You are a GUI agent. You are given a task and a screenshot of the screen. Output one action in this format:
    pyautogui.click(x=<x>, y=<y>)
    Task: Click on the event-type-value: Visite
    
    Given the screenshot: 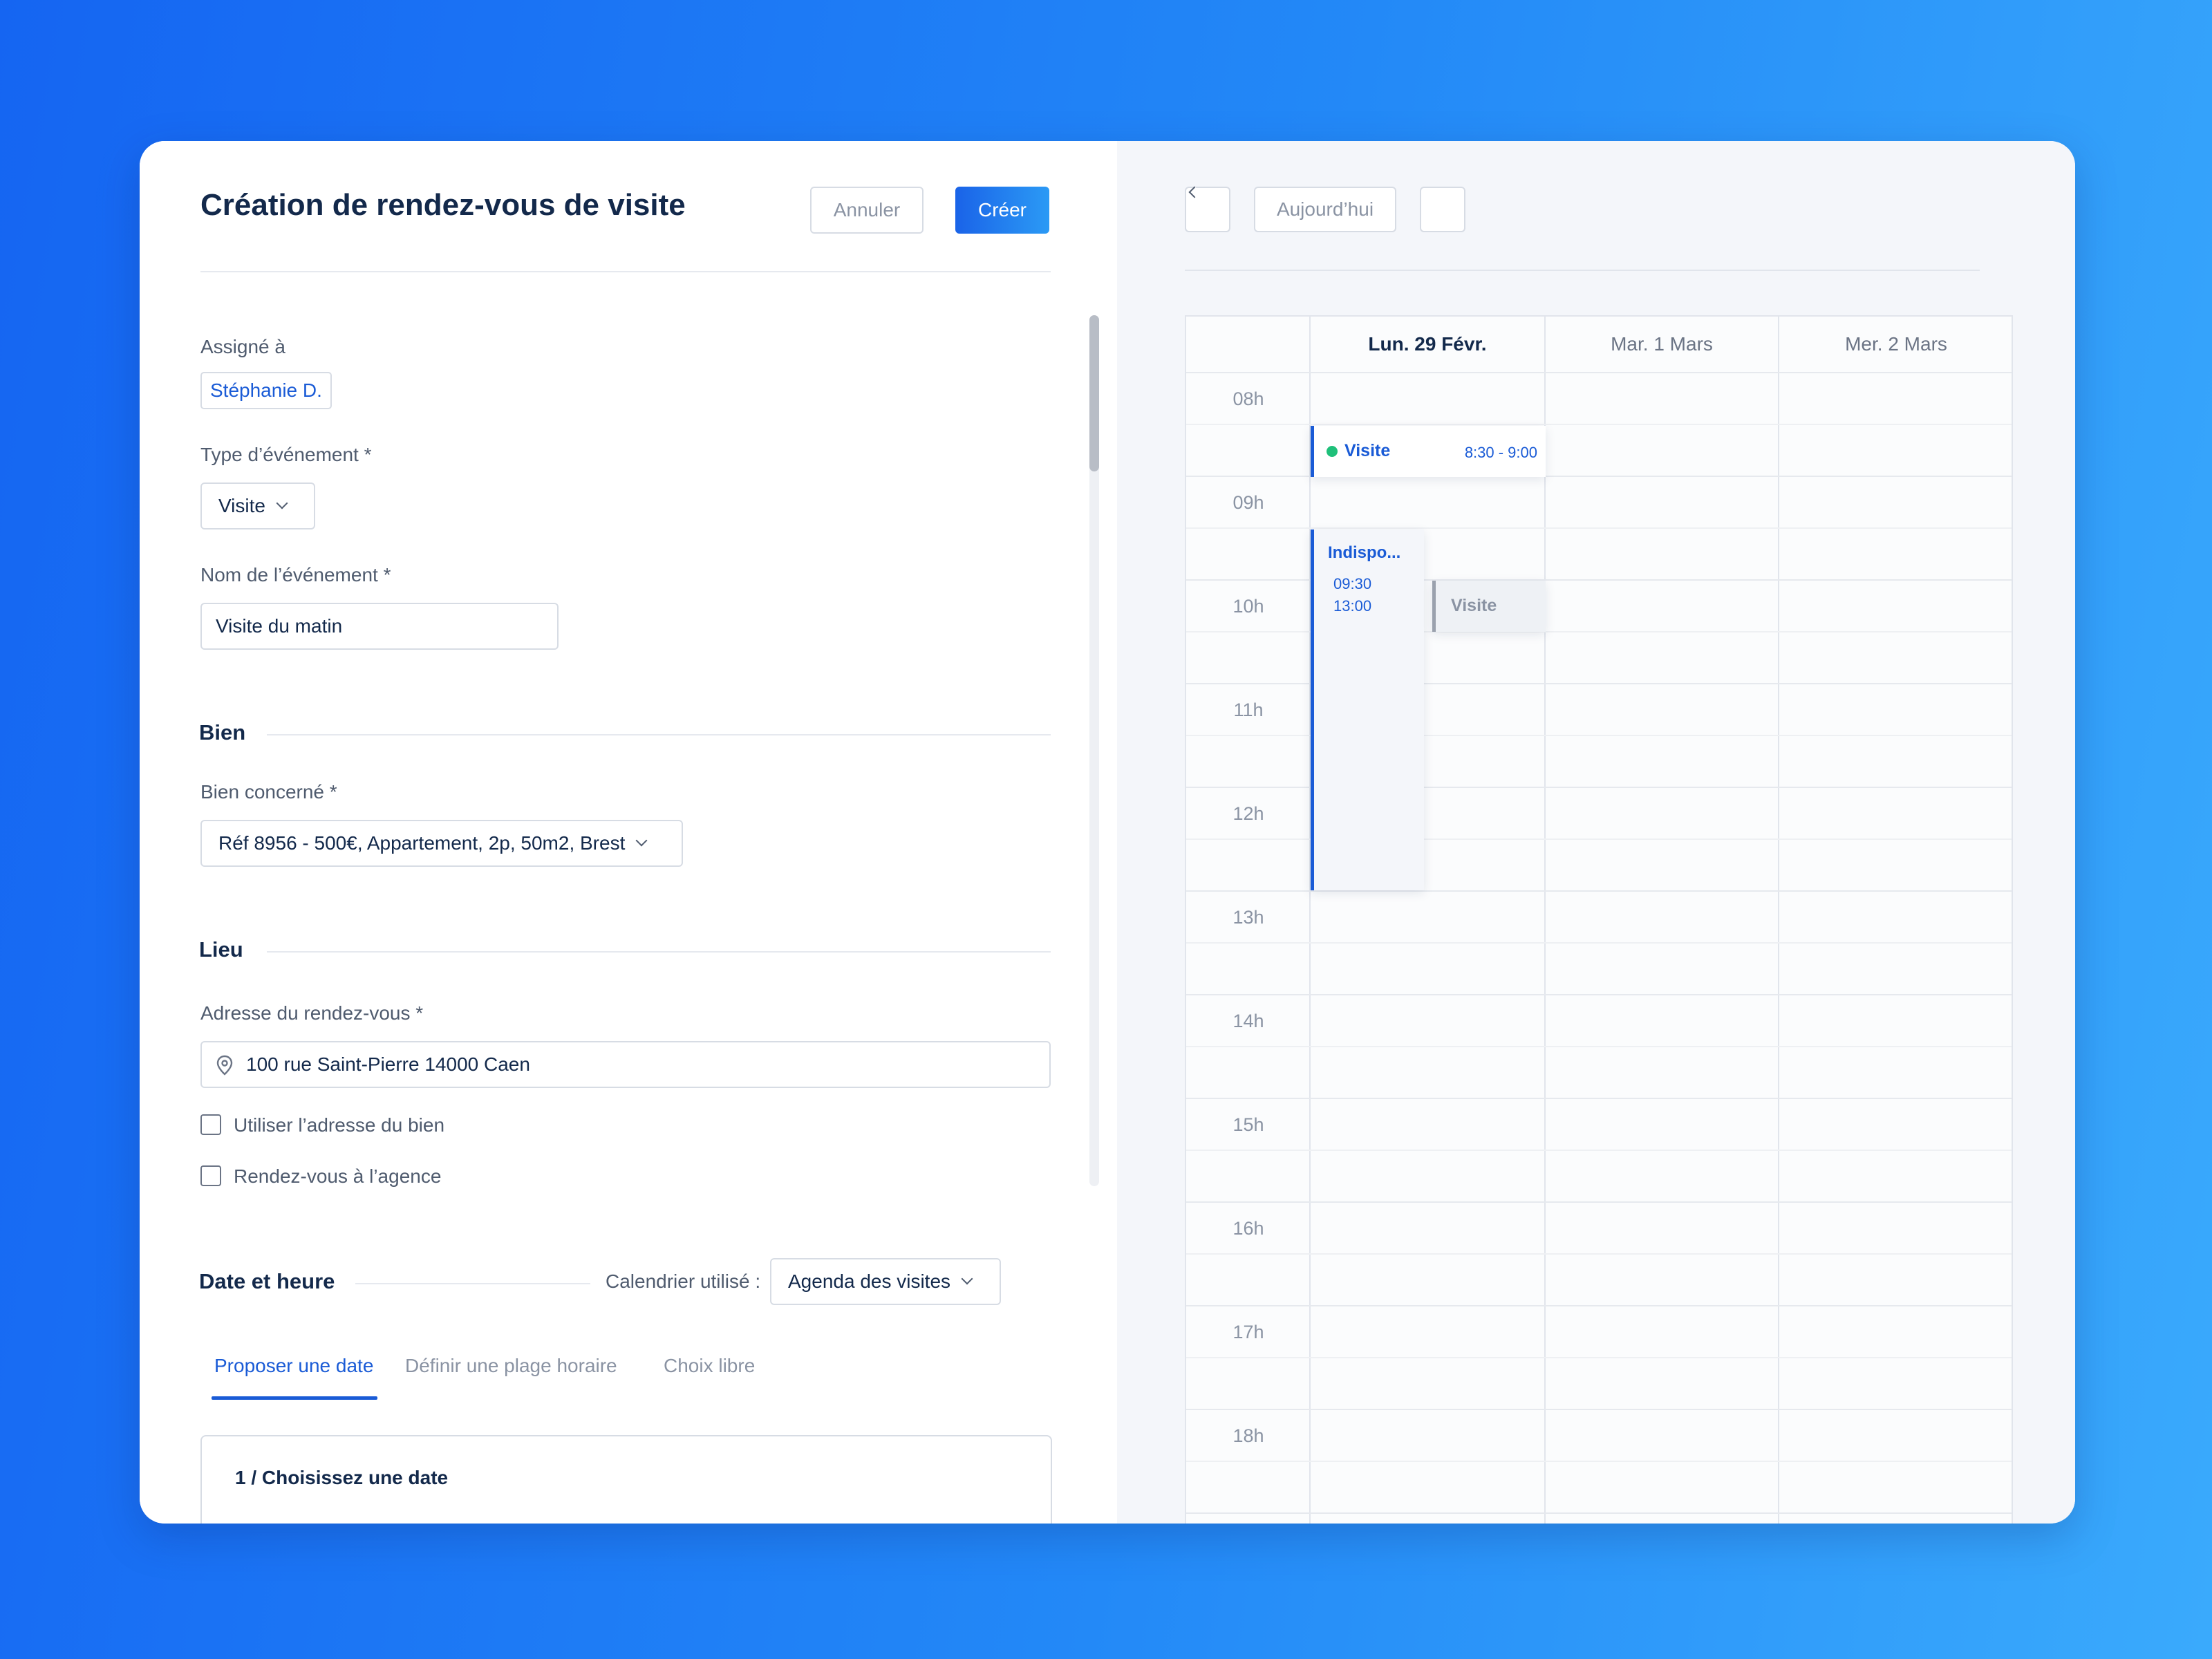 What is the action you would take?
    pyautogui.click(x=242, y=506)
    